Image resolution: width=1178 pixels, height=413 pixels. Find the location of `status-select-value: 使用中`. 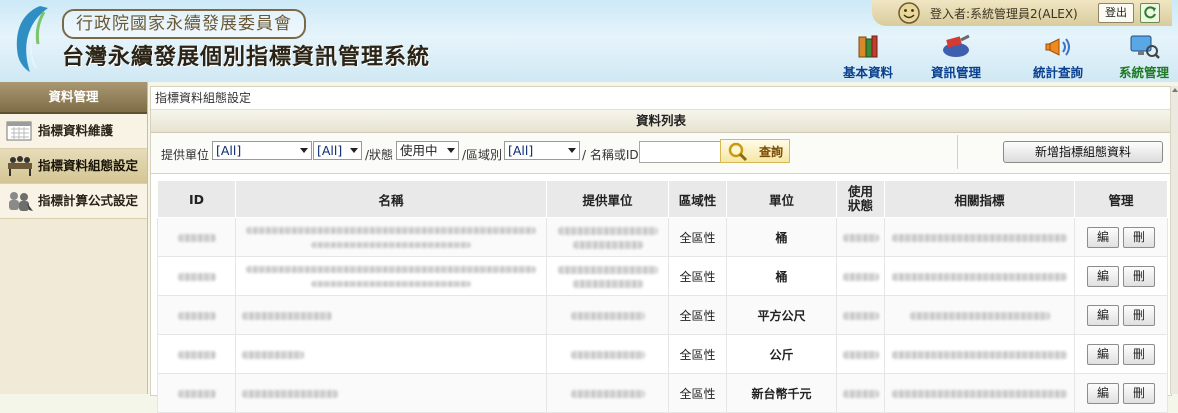

status-select-value: 使用中 is located at coordinates (419, 150).